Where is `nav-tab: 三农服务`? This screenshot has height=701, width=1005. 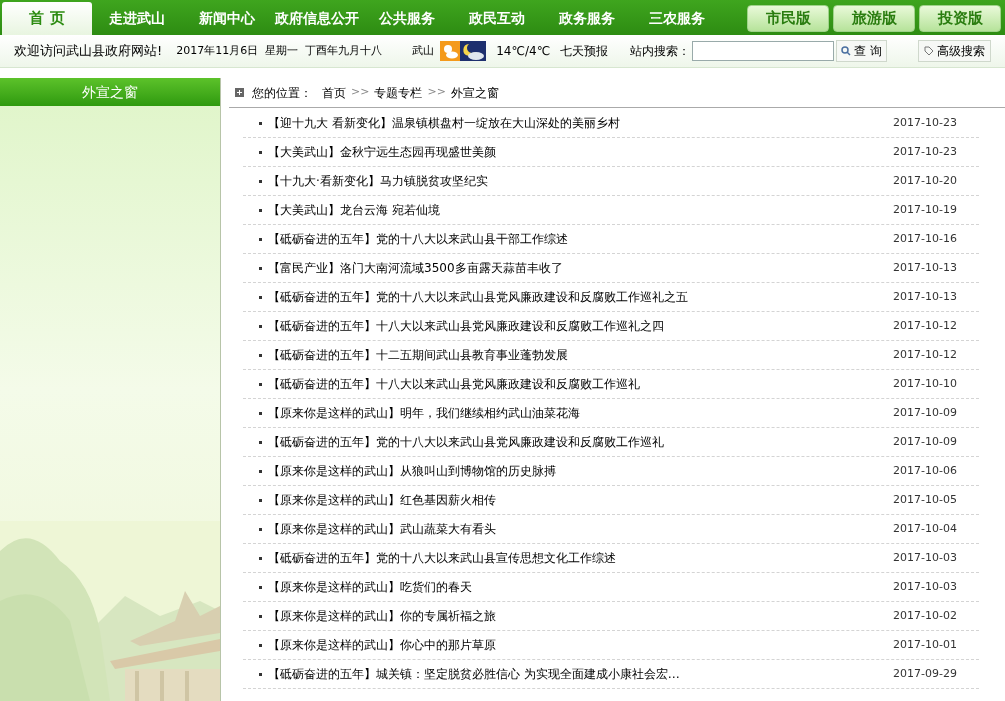 nav-tab: 三农服务 is located at coordinates (677, 18).